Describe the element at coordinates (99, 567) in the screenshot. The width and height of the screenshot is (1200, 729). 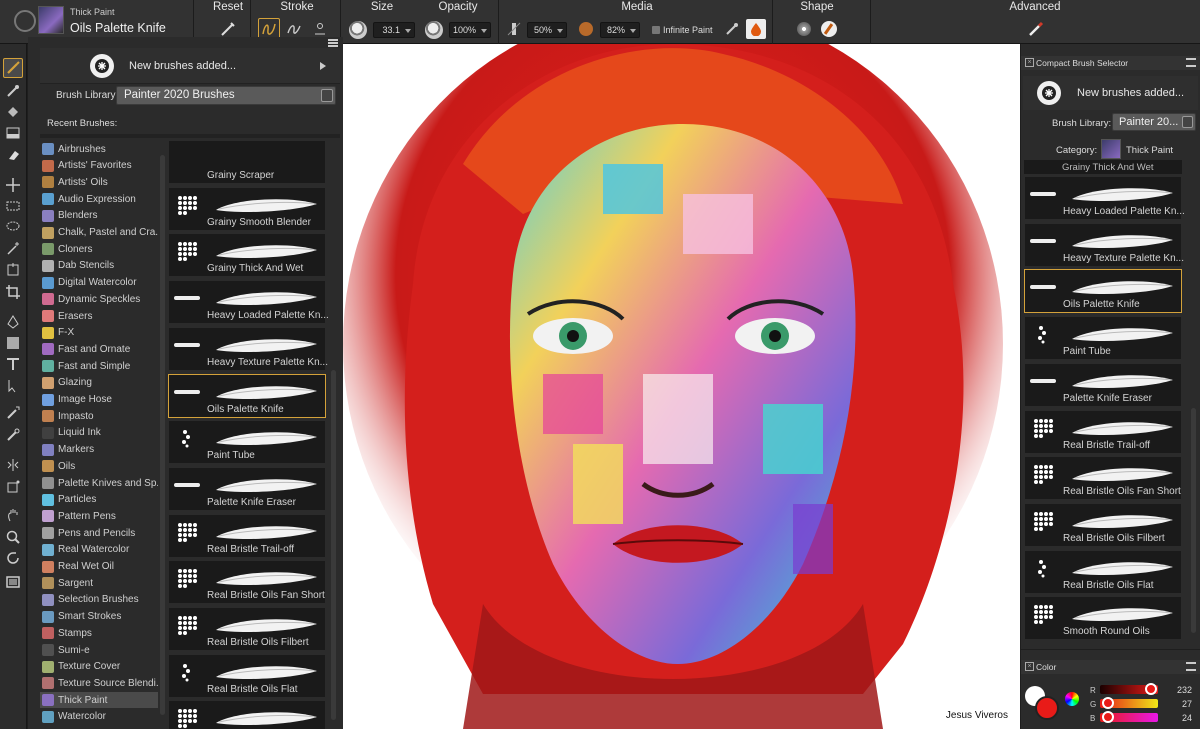
I see `category-item: Real Wet Oil` at that location.